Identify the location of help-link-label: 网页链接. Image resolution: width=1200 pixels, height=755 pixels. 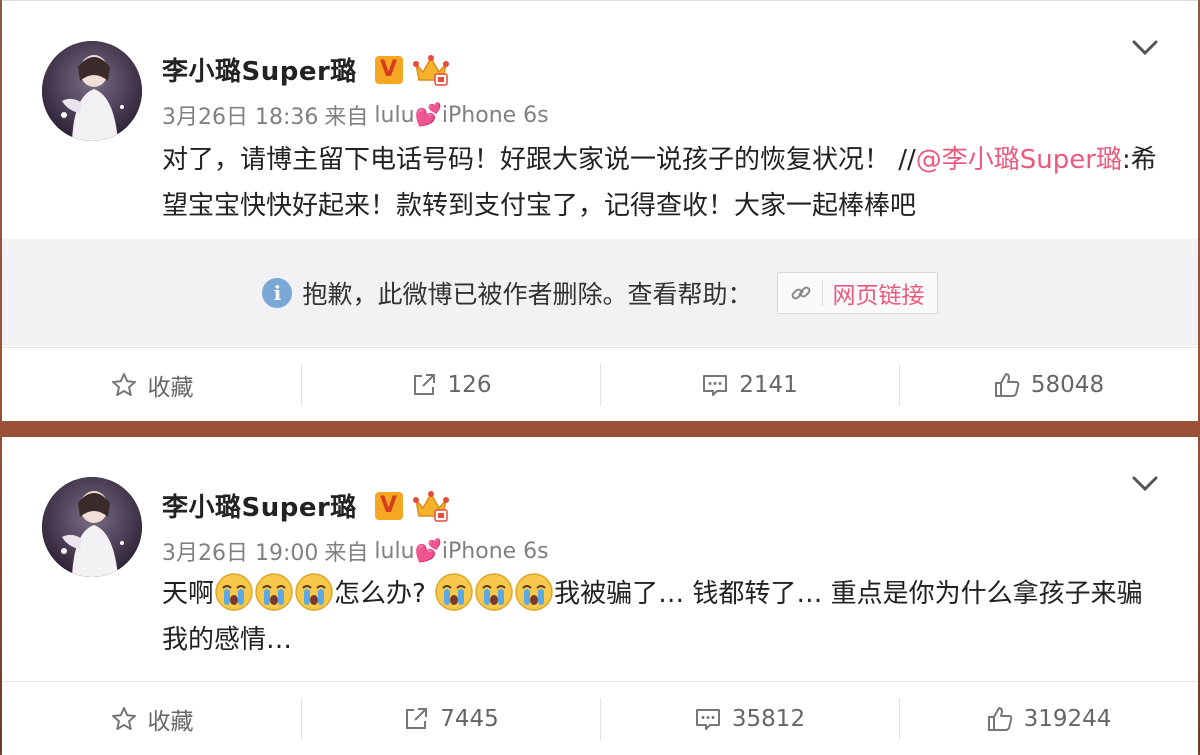
(879, 293).